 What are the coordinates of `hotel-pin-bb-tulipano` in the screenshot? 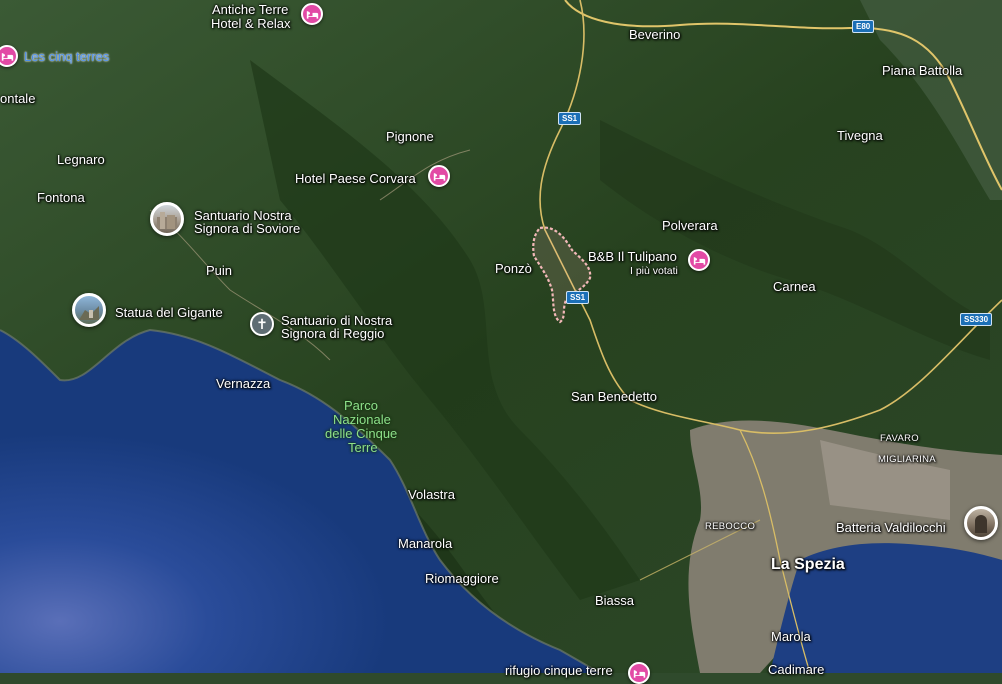 It's located at (699, 260).